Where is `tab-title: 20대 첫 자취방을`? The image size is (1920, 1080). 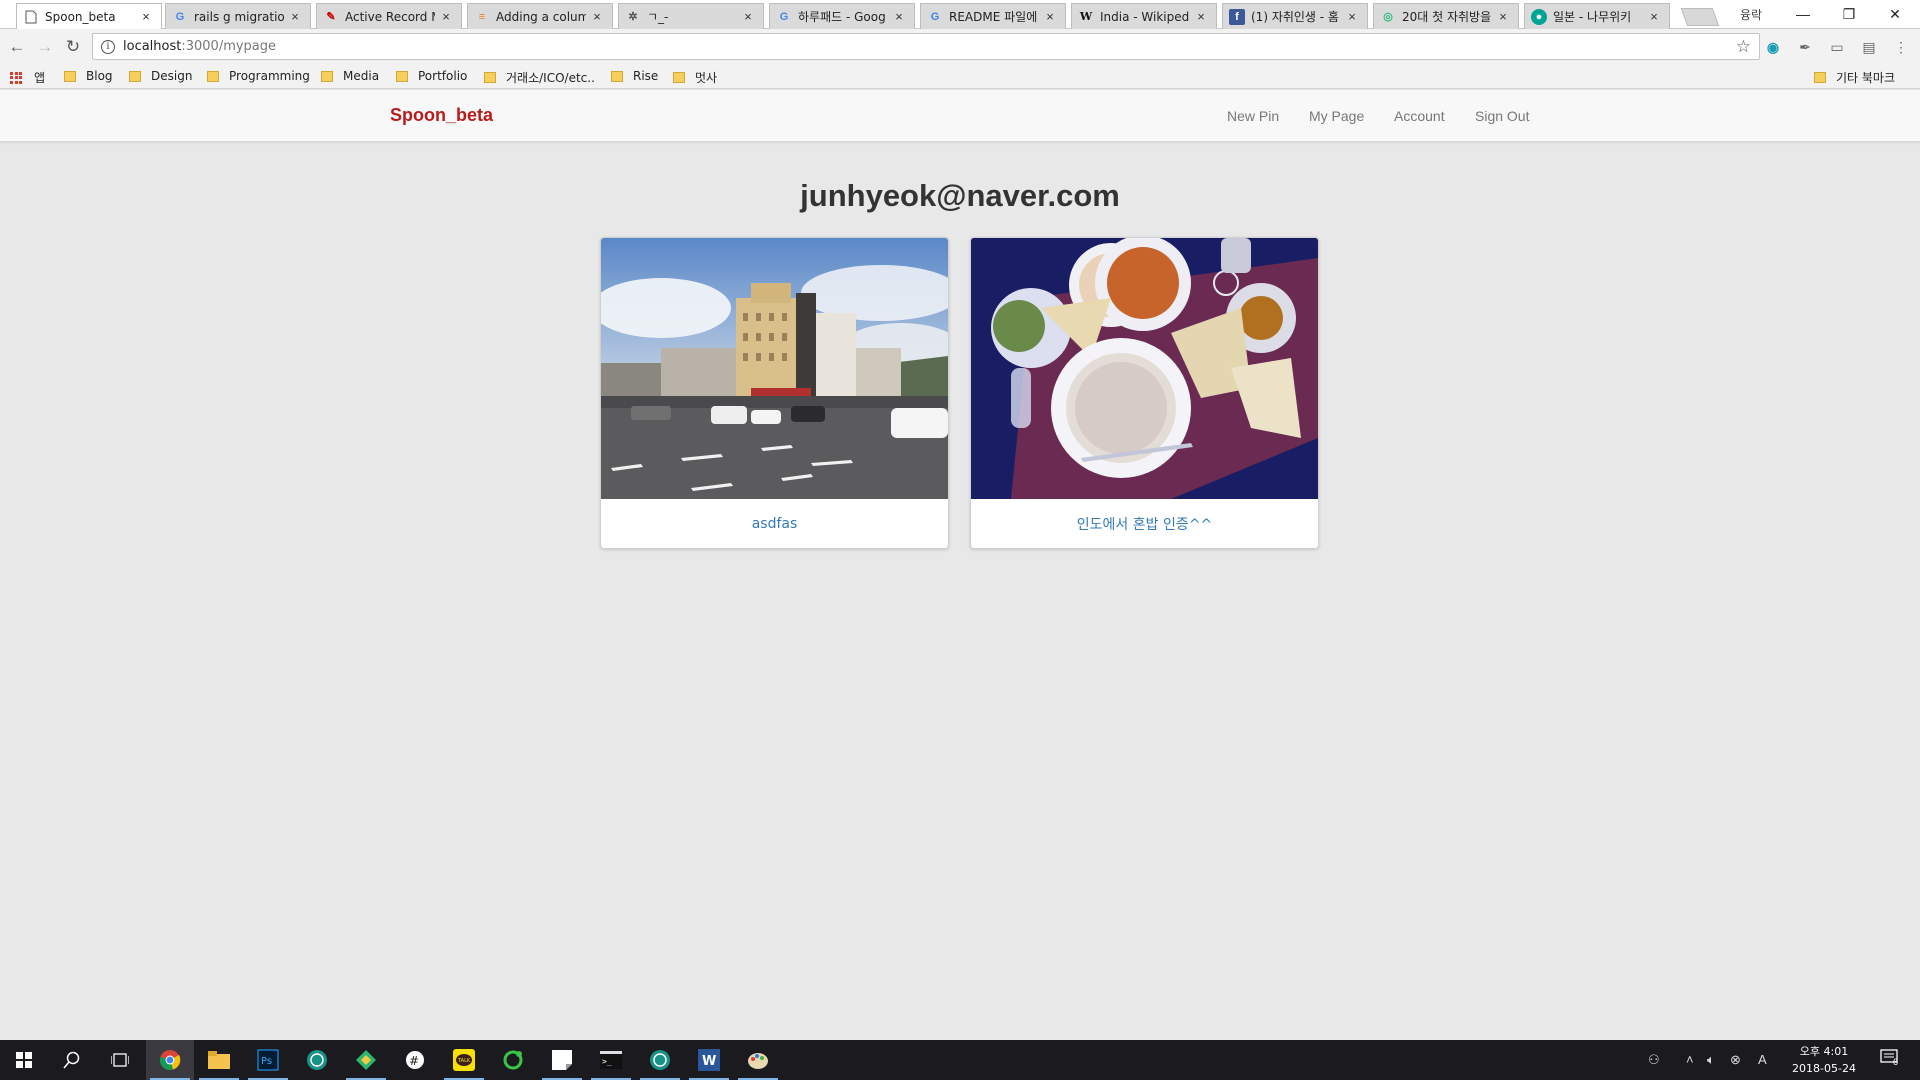
tab-title: 20대 첫 자취방을 is located at coordinates (1447, 17).